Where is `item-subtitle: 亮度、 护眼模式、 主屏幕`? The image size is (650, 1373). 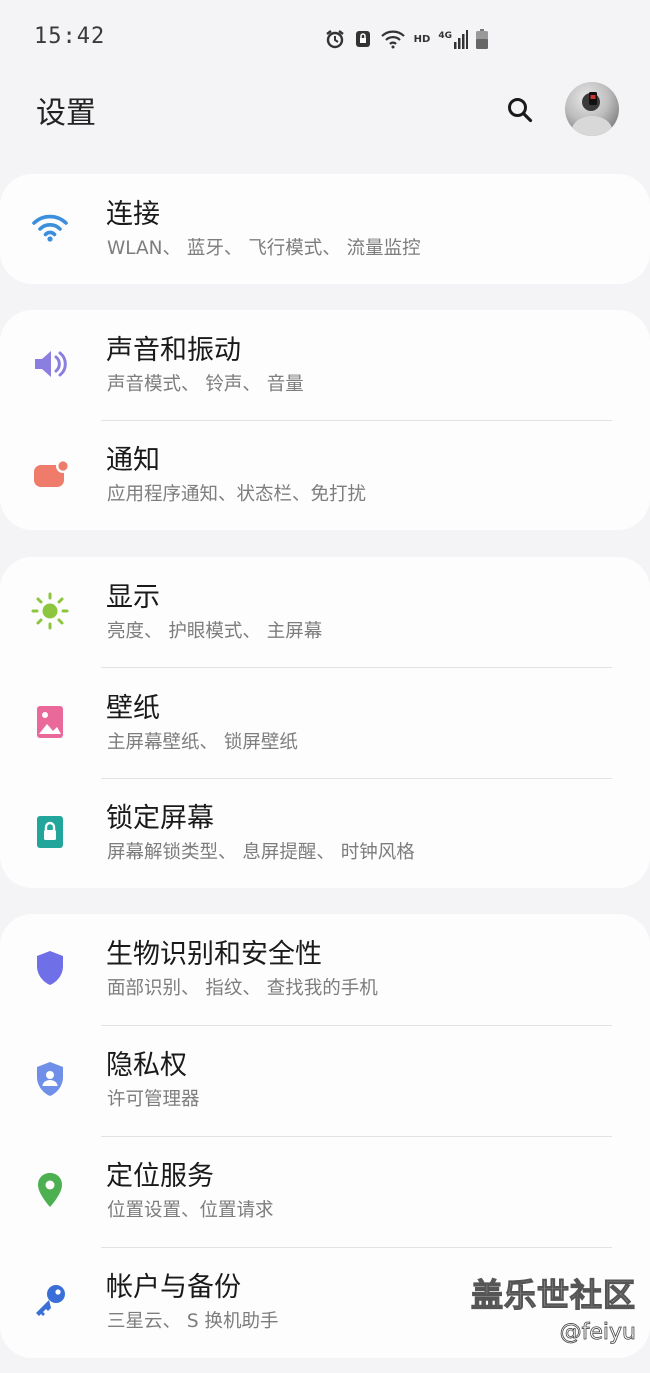
item-subtitle: 亮度、 护眼模式、 主屏幕 is located at coordinates (215, 631).